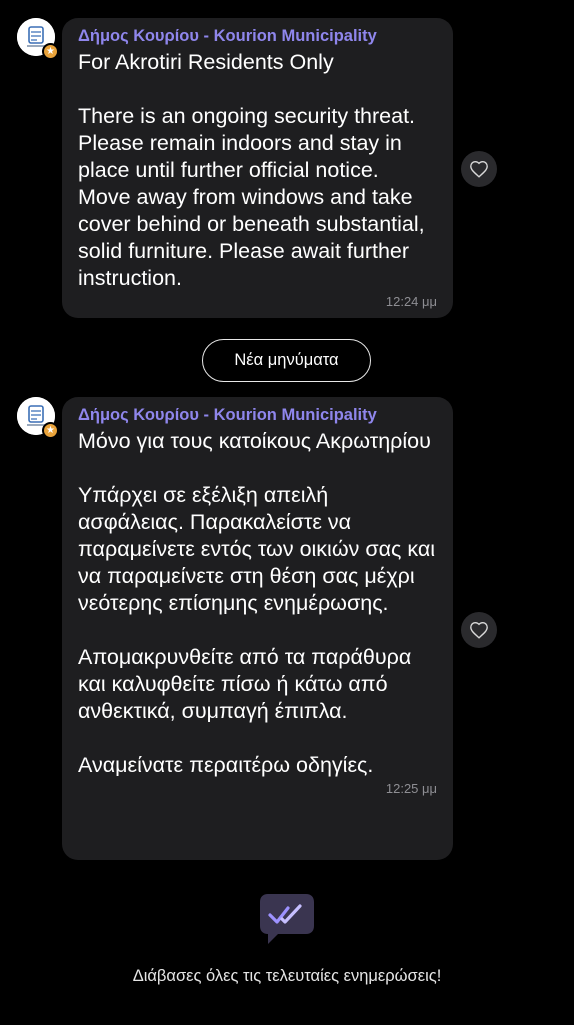 This screenshot has height=1025, width=574. I want to click on new-messages-divider: Νέα μηνύματα, so click(286, 360).